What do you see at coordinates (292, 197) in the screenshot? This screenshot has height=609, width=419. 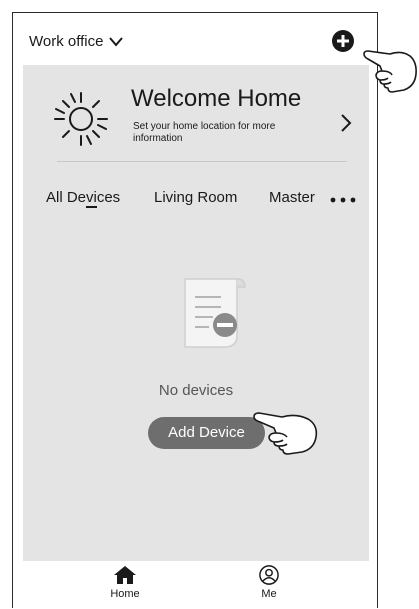 I see `tab-master: Master` at bounding box center [292, 197].